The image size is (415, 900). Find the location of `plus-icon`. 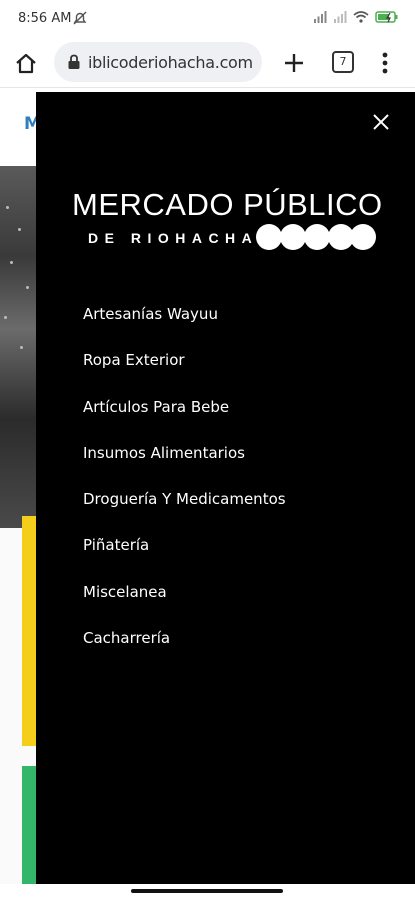

plus-icon is located at coordinates (294, 63).